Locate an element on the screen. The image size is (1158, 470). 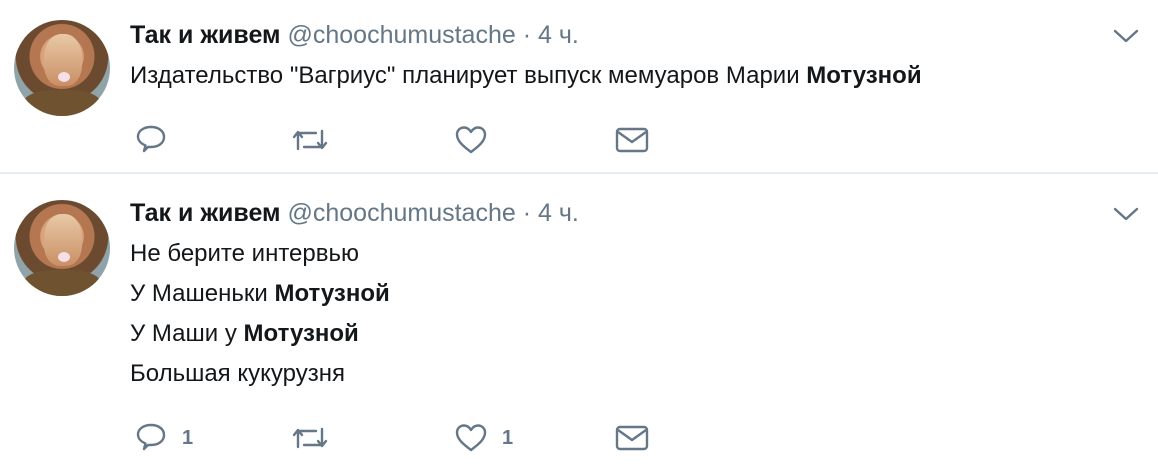
like-button: 1 is located at coordinates (483, 438).